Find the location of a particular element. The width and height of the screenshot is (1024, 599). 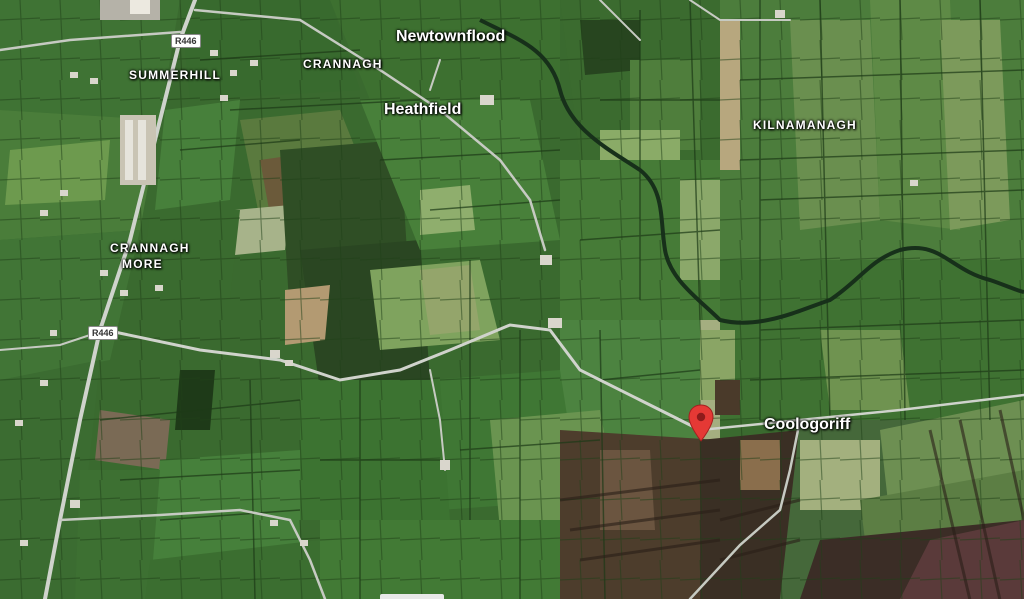

place-label-coologoriff: Coologoriff is located at coordinates (807, 425).